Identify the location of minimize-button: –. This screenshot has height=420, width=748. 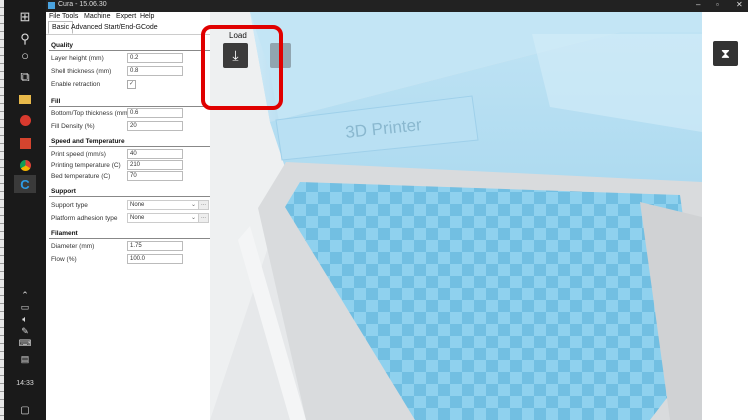
(698, 4).